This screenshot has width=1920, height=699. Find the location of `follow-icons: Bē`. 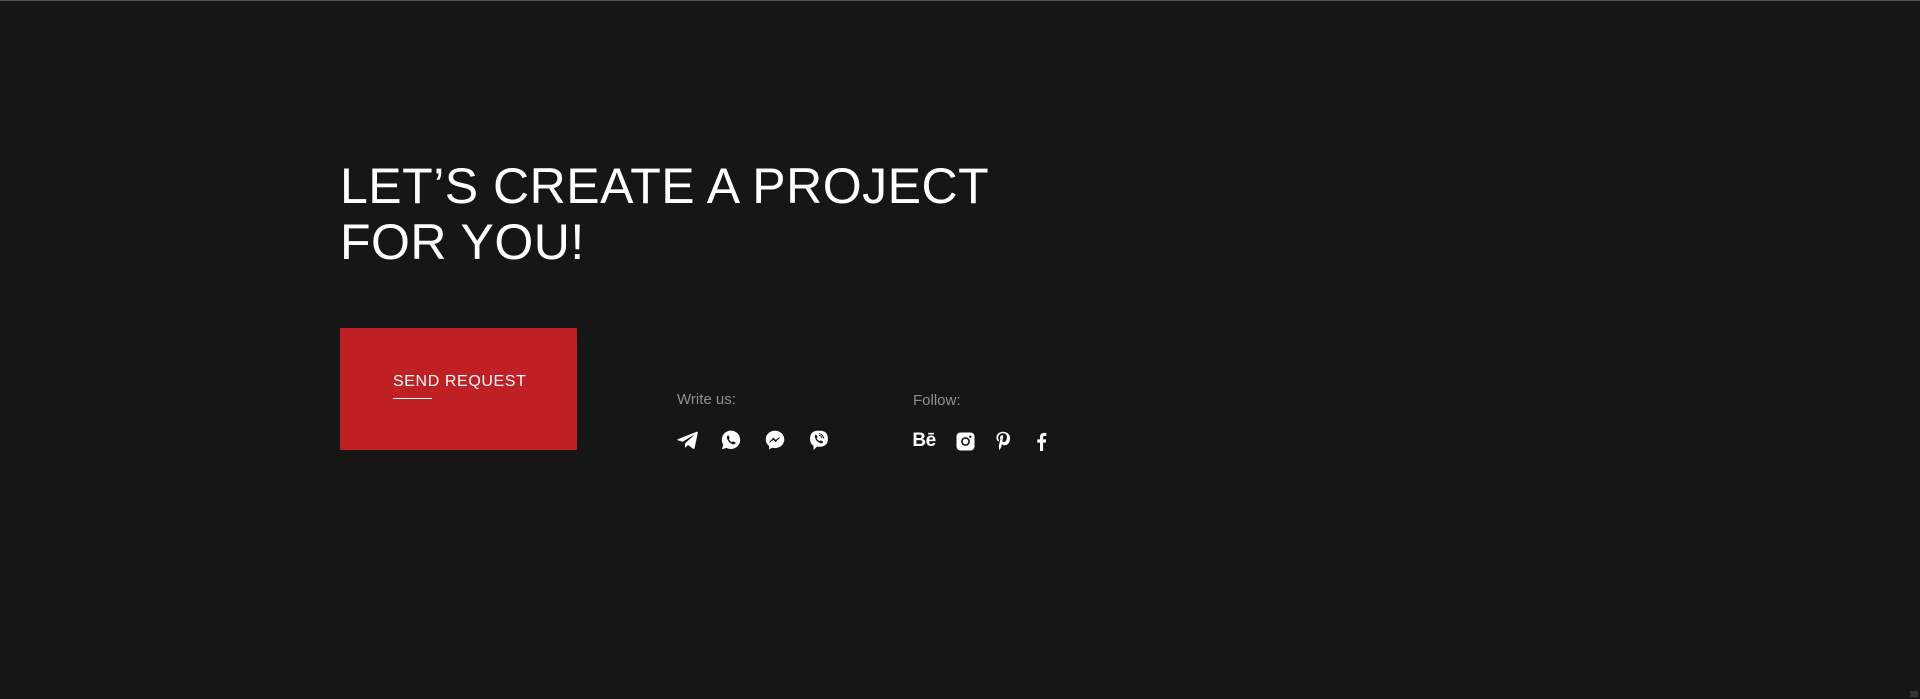

follow-icons: Bē is located at coordinates (981, 441).